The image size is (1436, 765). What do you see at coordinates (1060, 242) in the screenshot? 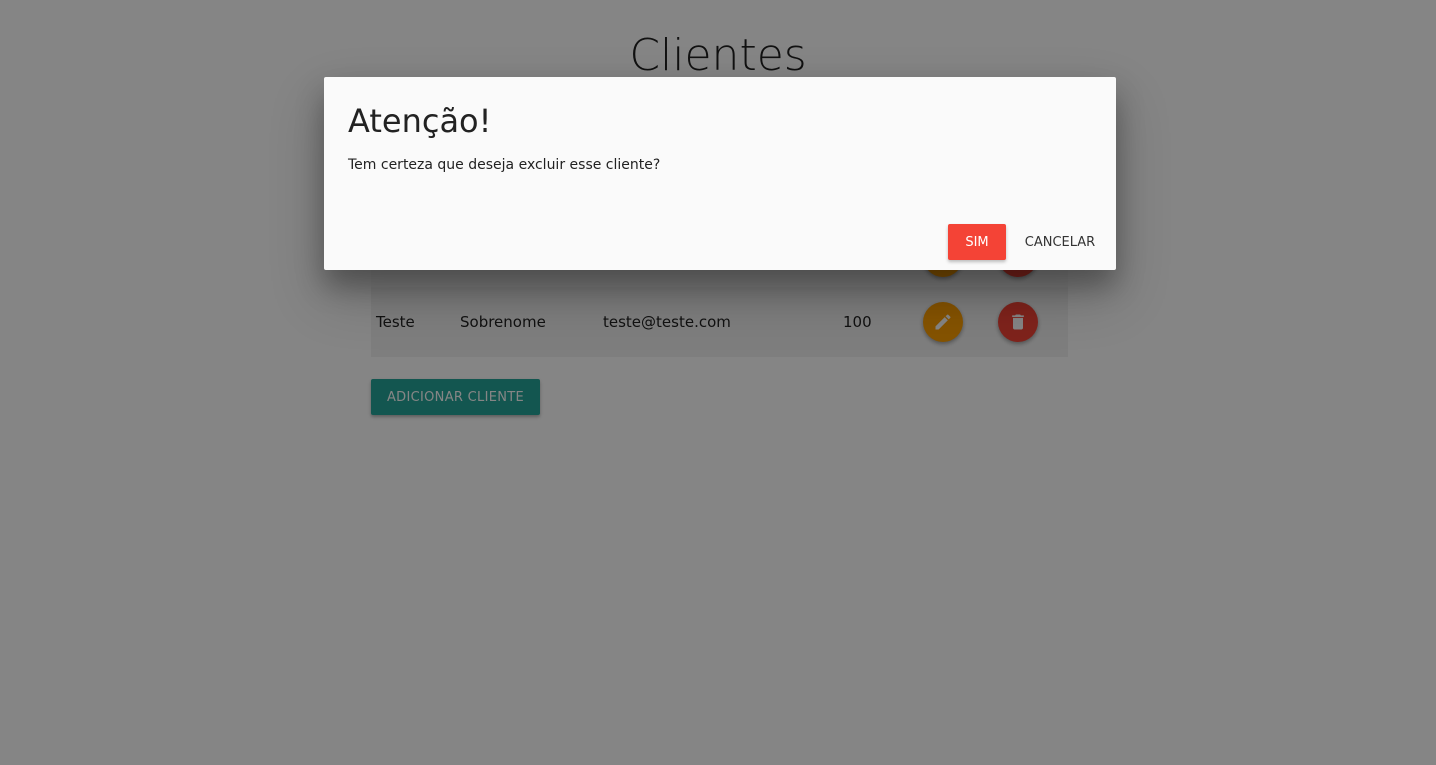
I see `cancel-button: CANCELAR` at bounding box center [1060, 242].